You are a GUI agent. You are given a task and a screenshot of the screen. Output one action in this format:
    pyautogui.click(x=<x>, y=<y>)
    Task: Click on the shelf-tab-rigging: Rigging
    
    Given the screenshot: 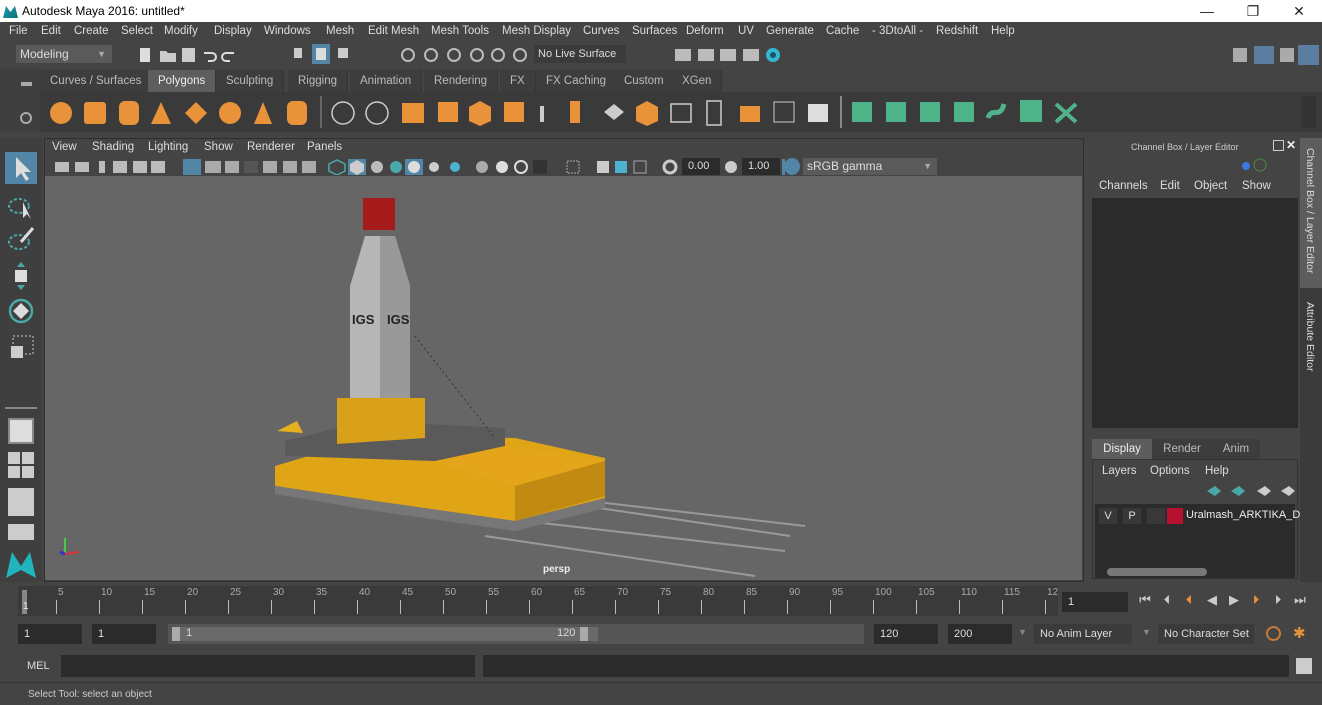 What is the action you would take?
    pyautogui.click(x=318, y=81)
    